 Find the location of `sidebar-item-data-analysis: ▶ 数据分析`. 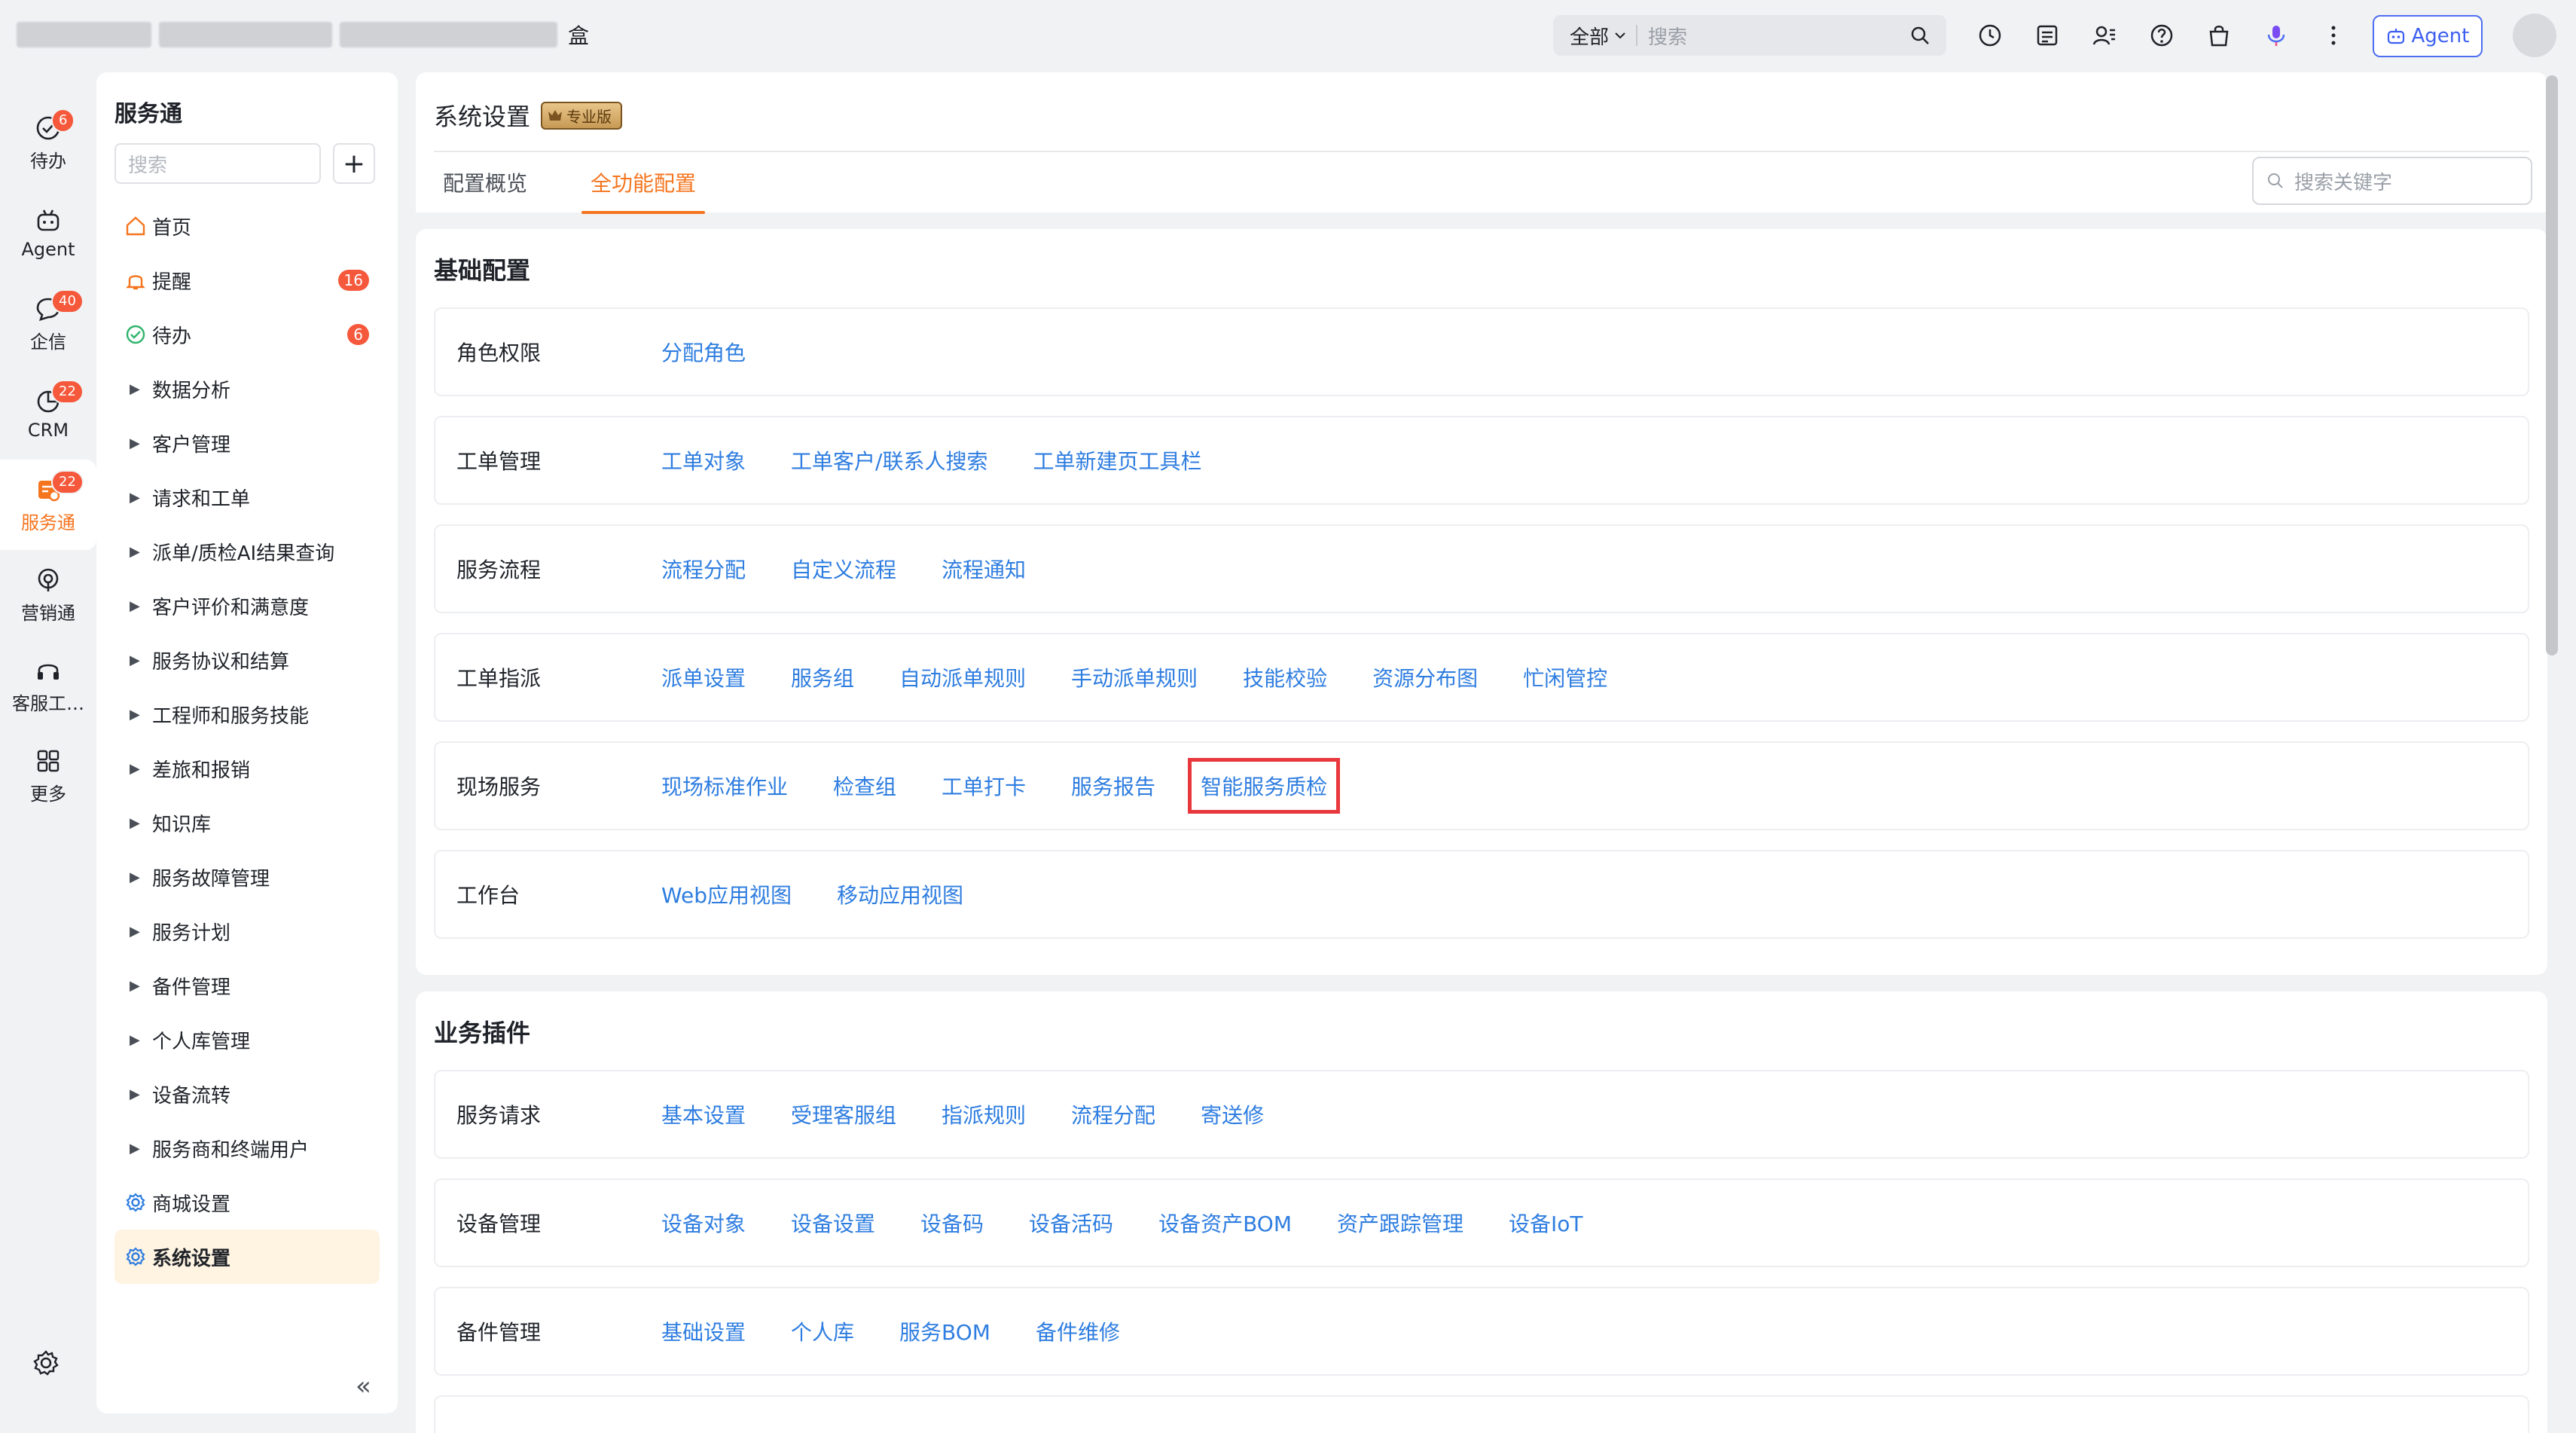

sidebar-item-data-analysis: ▶ 数据分析 is located at coordinates (247, 389).